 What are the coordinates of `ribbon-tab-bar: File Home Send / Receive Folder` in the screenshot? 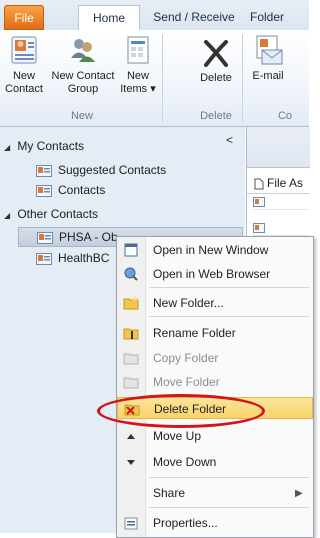 It's located at (154, 15).